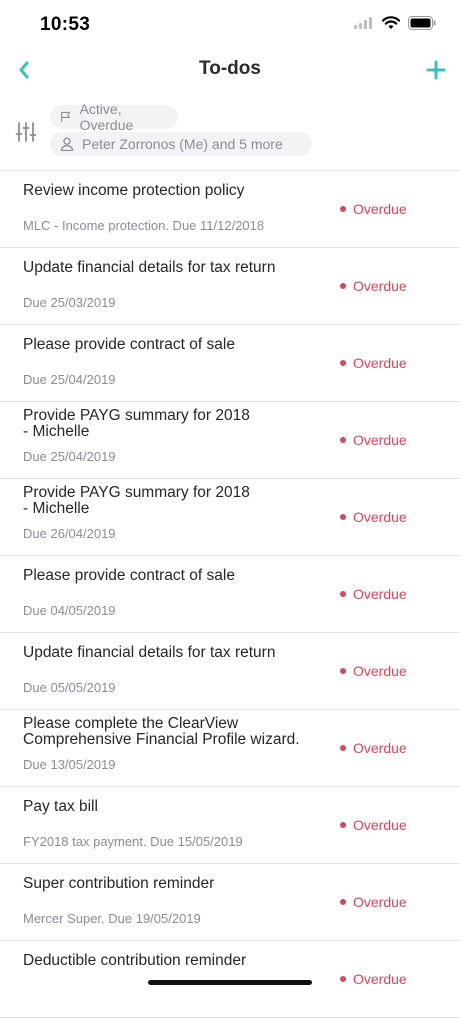 The image size is (460, 1018). I want to click on plus-icon, so click(436, 70).